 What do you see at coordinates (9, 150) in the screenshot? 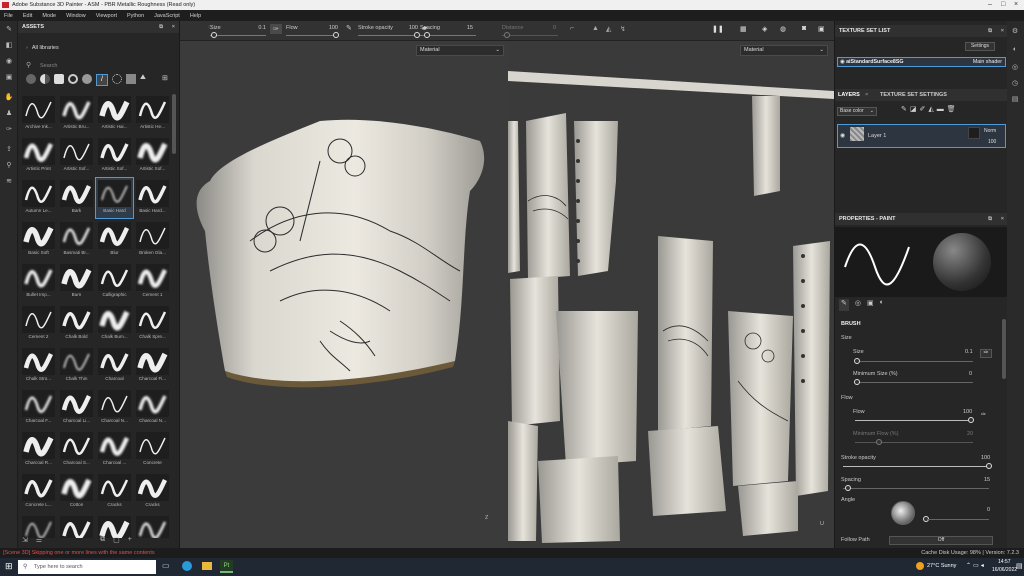
I see `bake-icon: ⇪` at bounding box center [9, 150].